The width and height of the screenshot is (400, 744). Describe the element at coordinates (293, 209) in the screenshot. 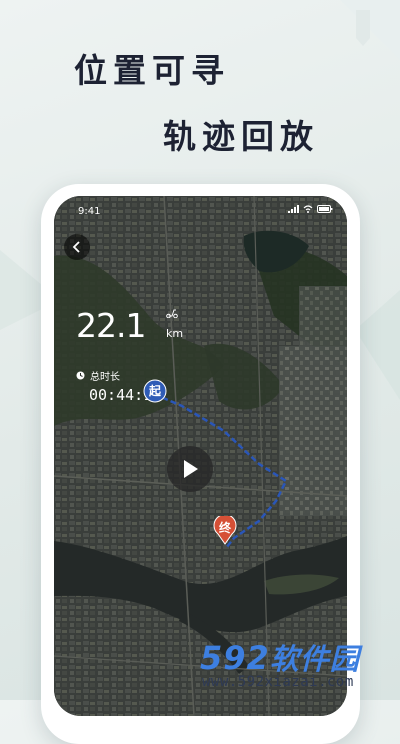

I see `signal-icon` at that location.